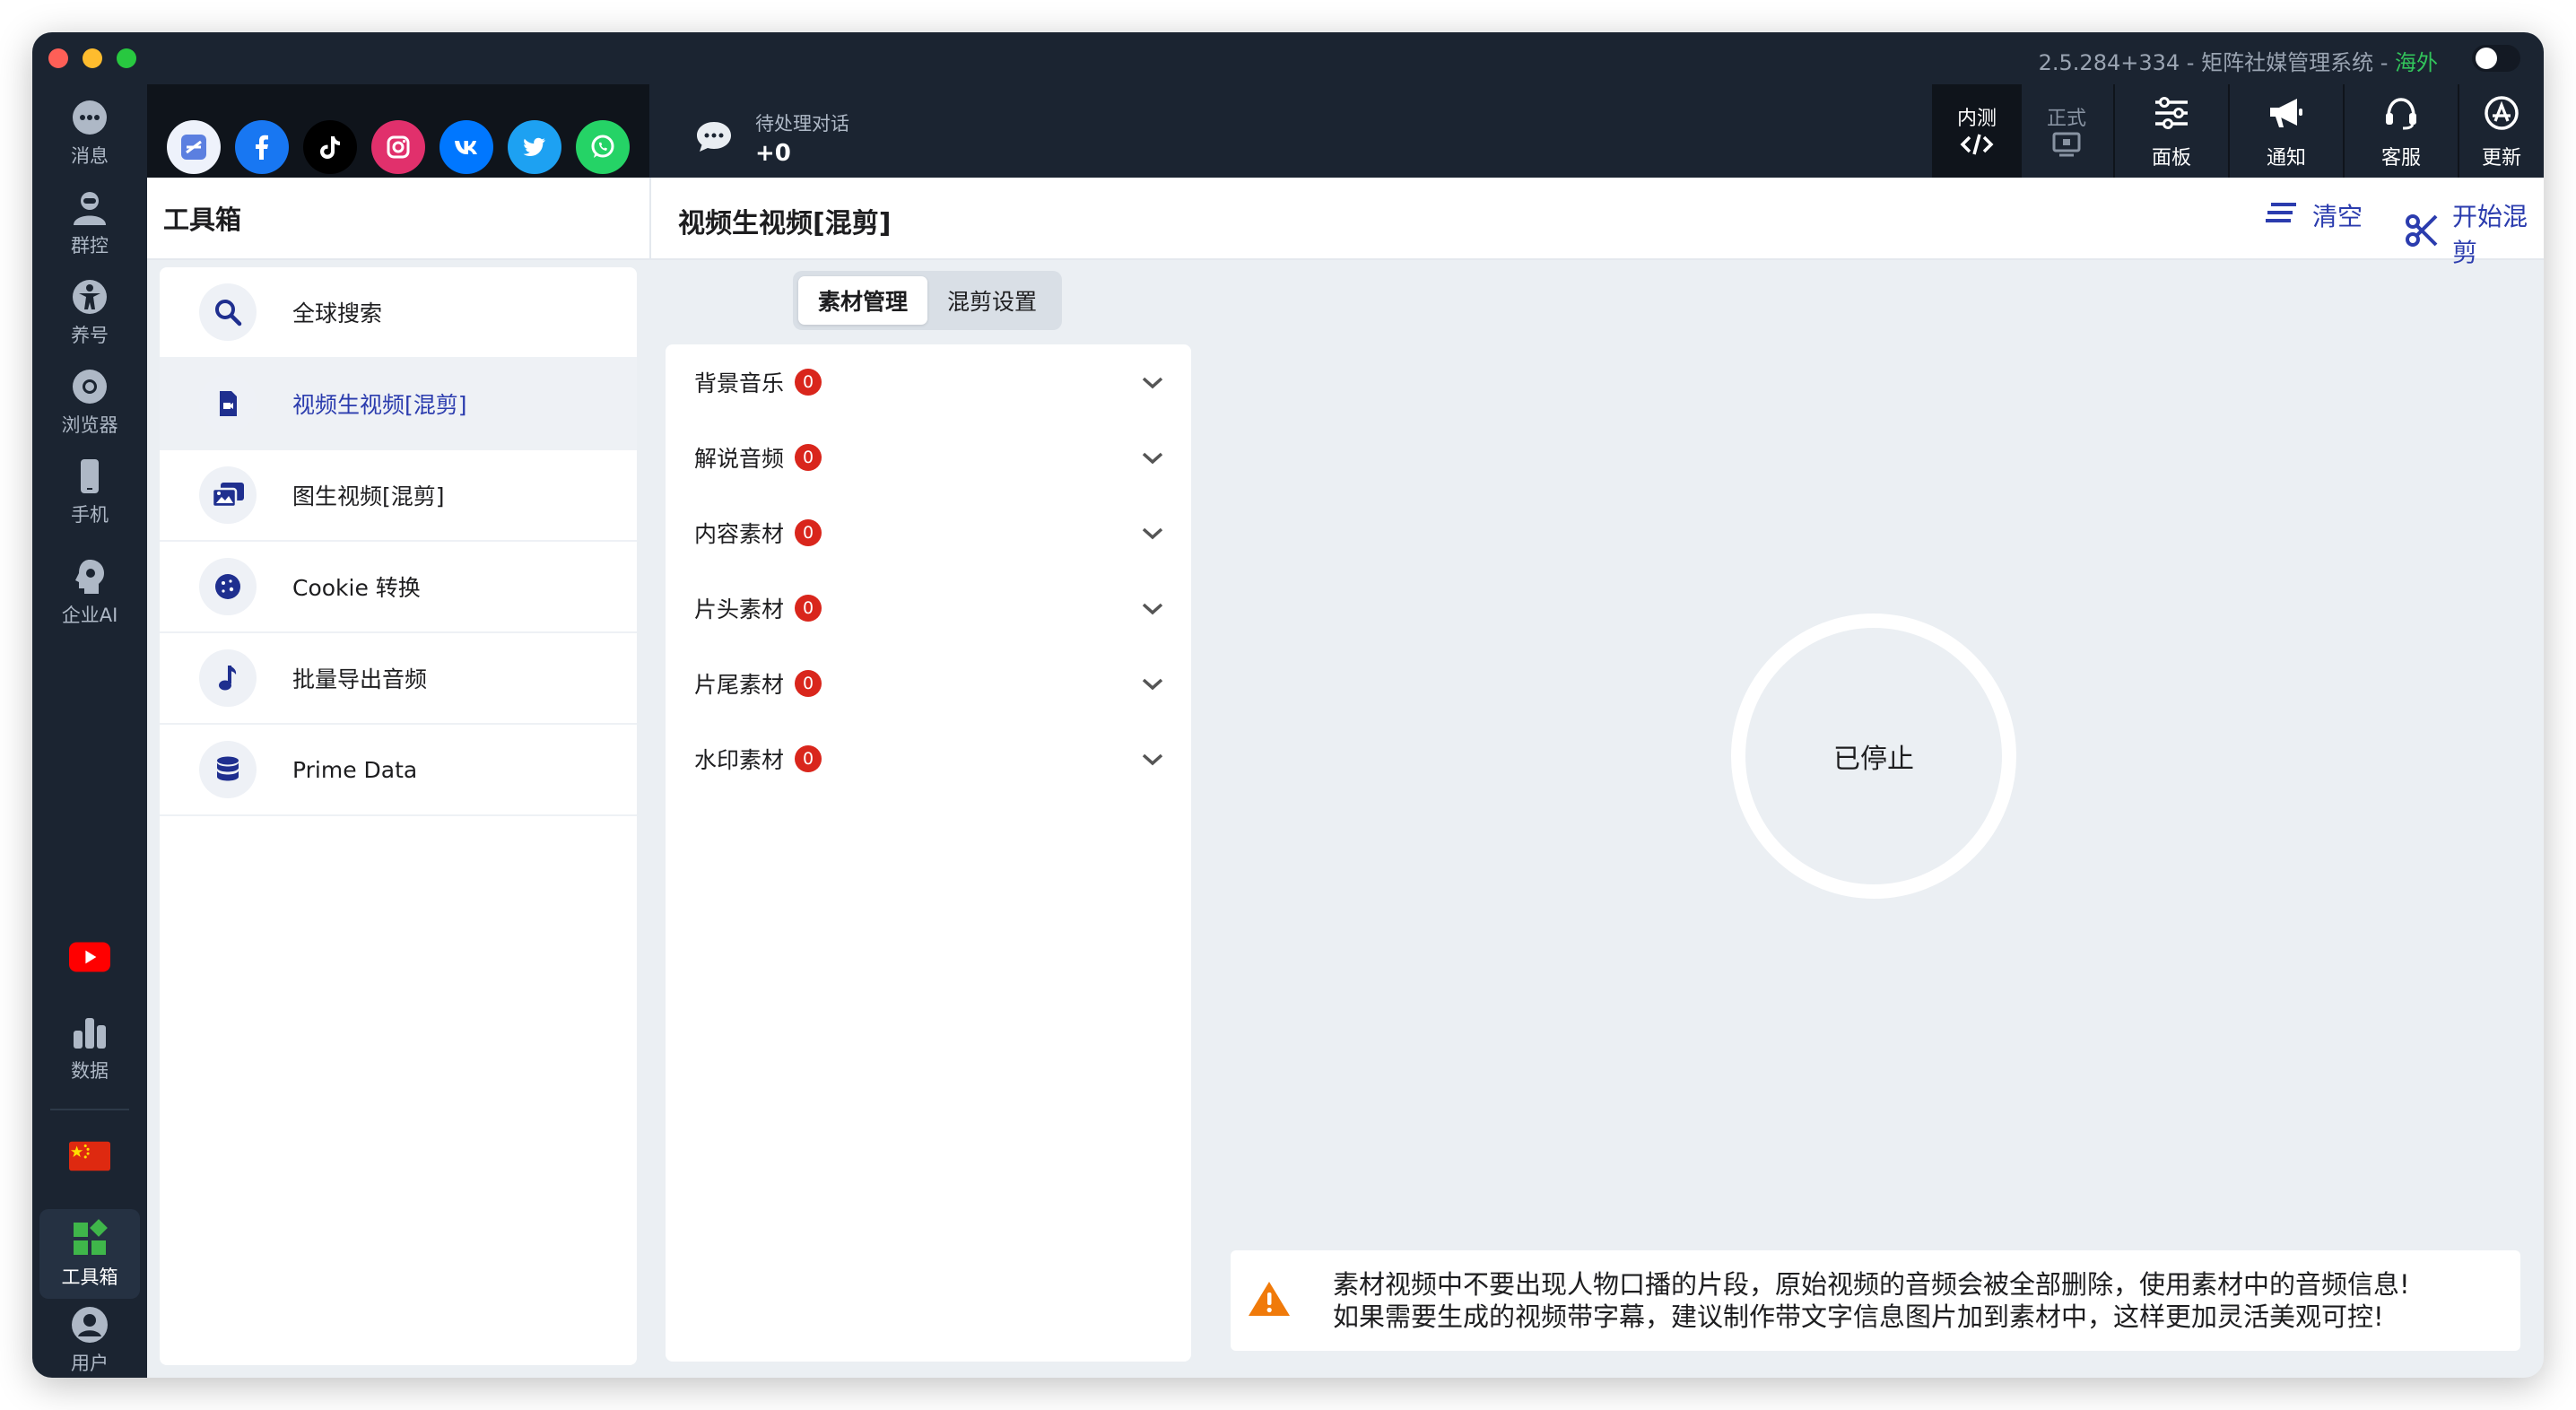 Image resolution: width=2576 pixels, height=1410 pixels. I want to click on cookie-icon, so click(228, 586).